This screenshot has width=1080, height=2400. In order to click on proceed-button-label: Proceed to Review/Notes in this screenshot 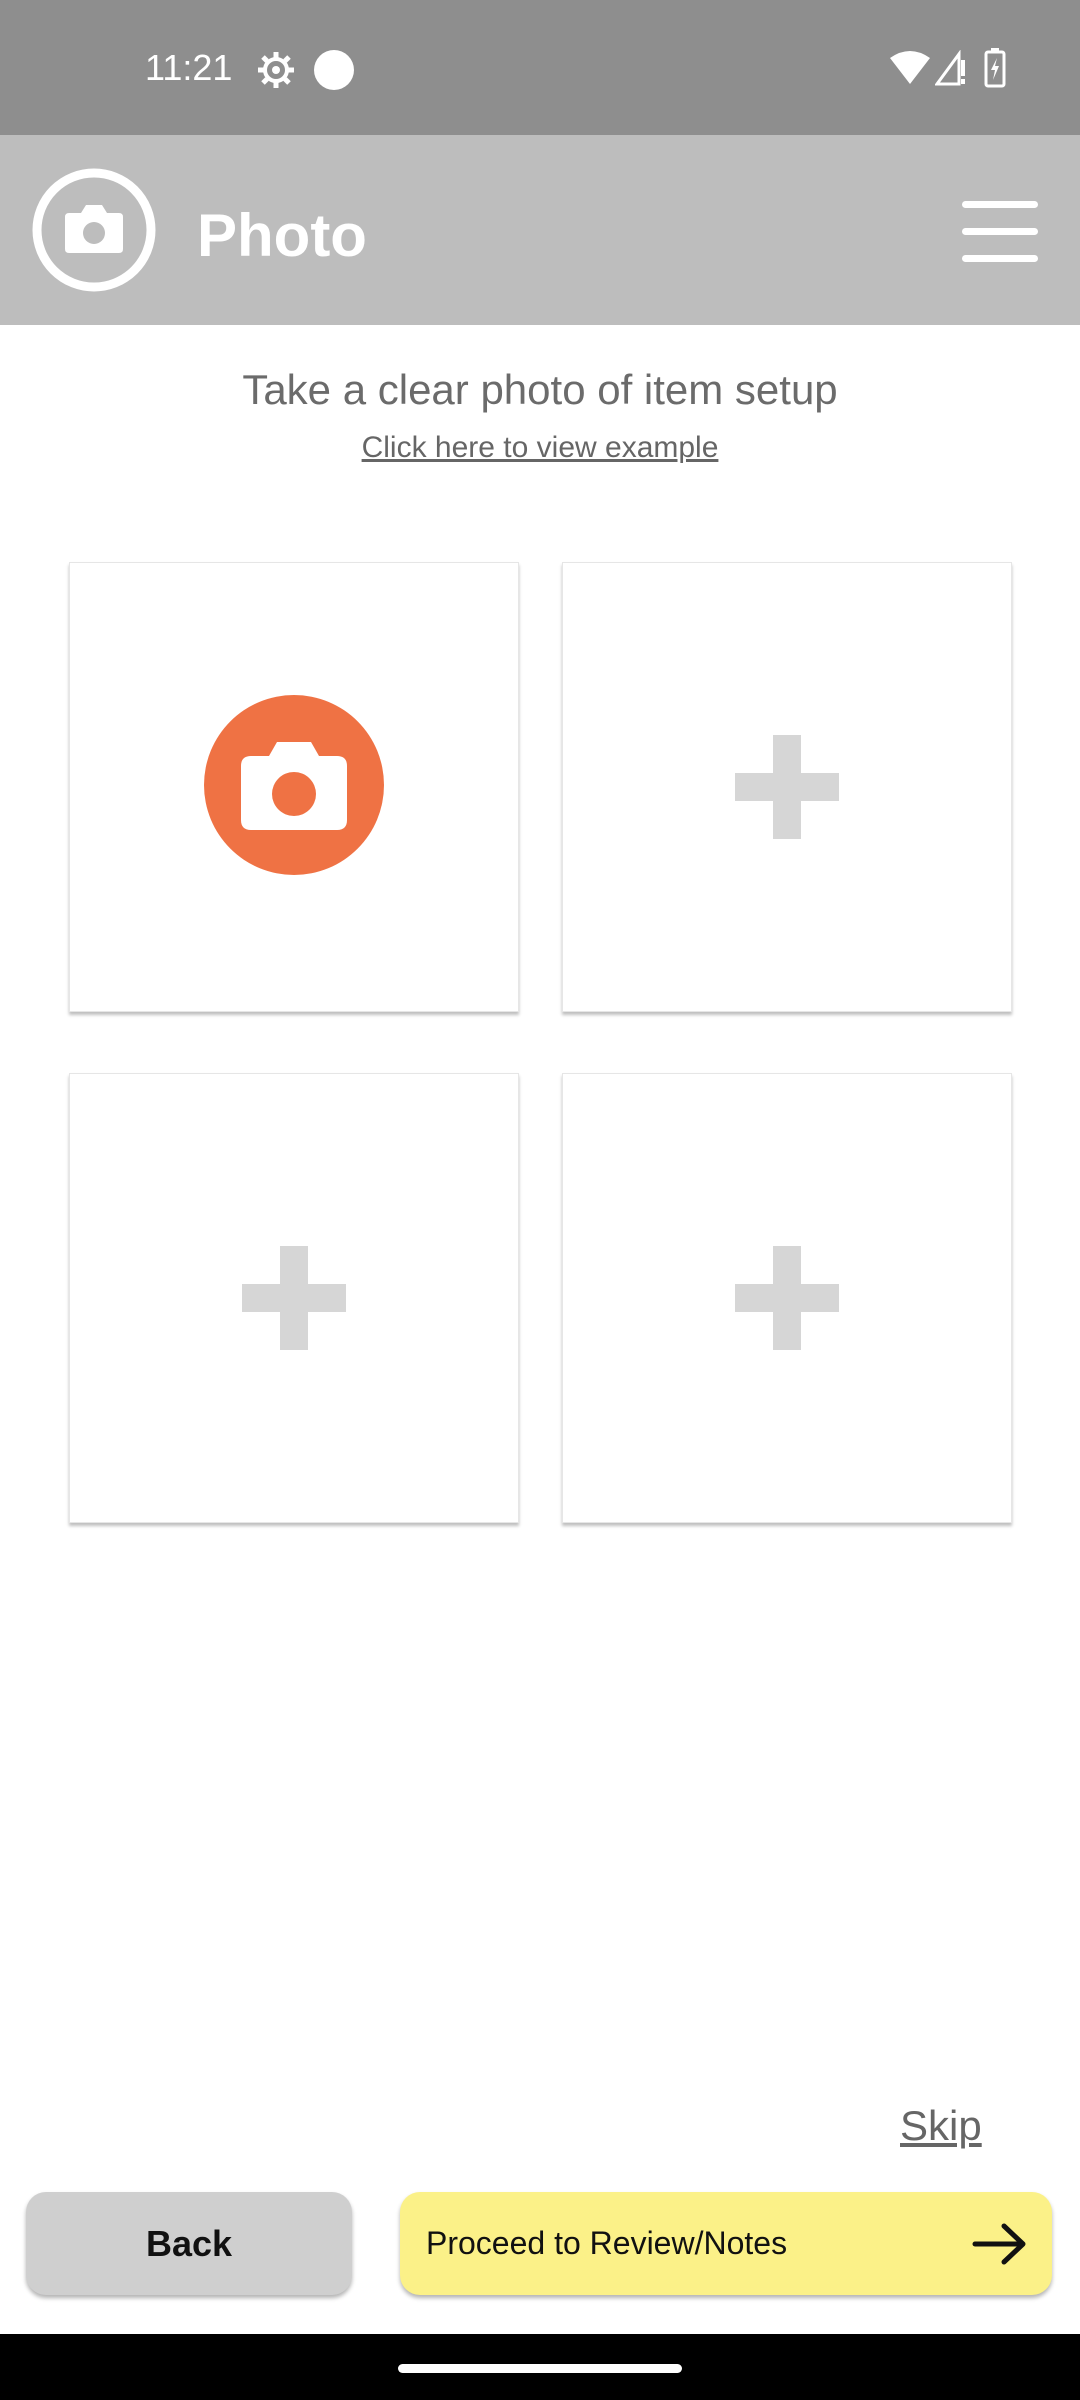, I will do `click(607, 2243)`.